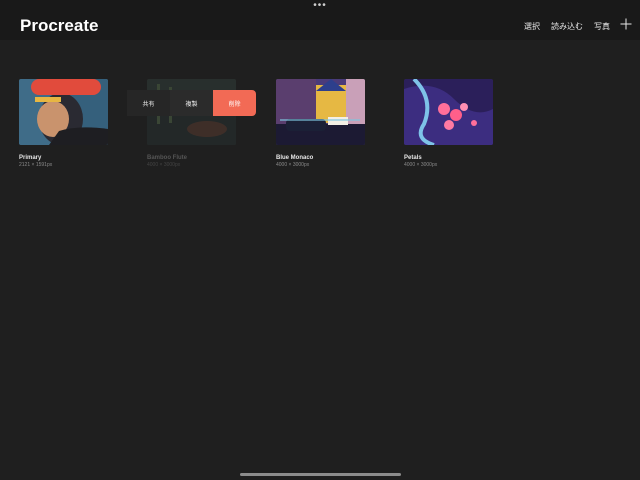 This screenshot has width=640, height=480. I want to click on artwork-title: Petals, so click(413, 158).